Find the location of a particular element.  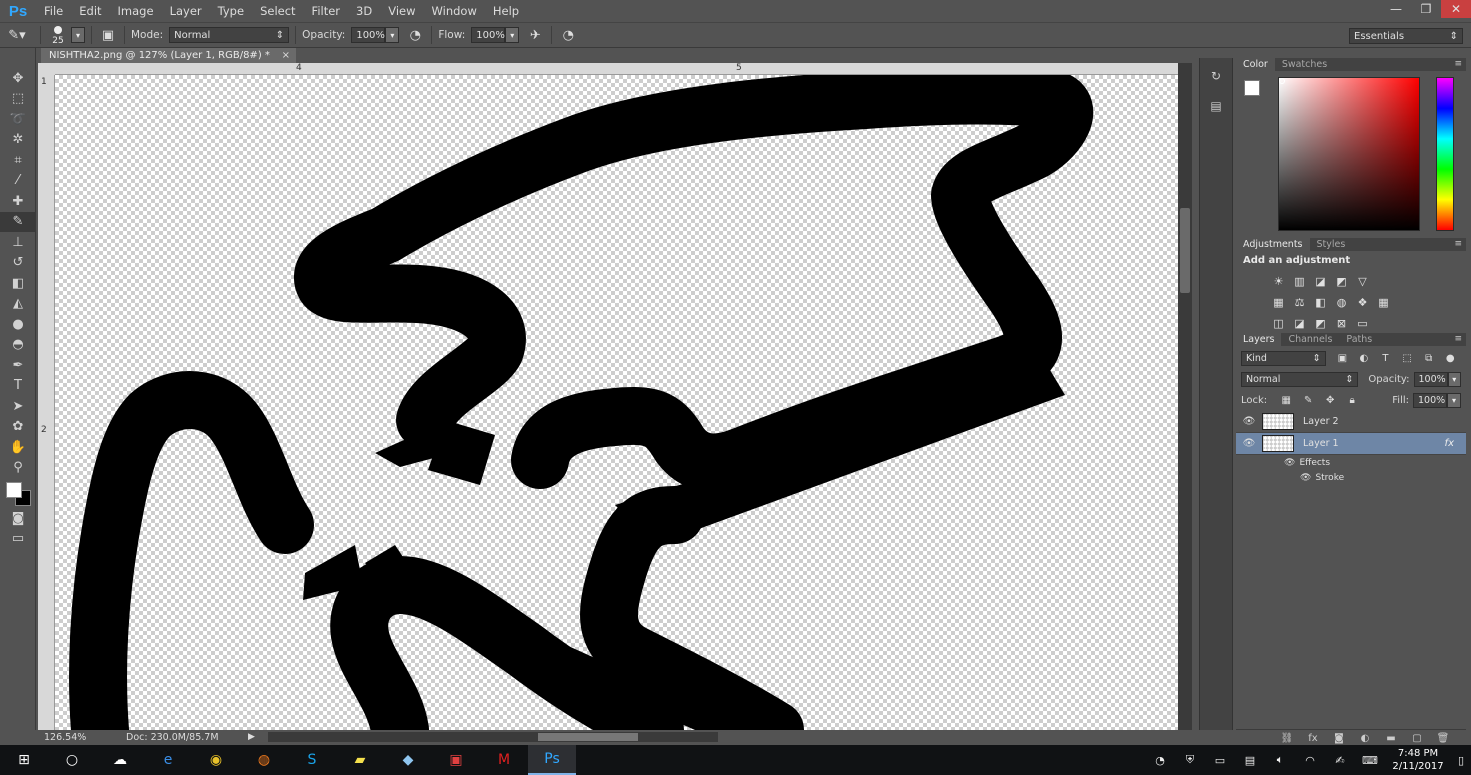

brush-size-dropdown-icon: ▾ is located at coordinates (78, 35).